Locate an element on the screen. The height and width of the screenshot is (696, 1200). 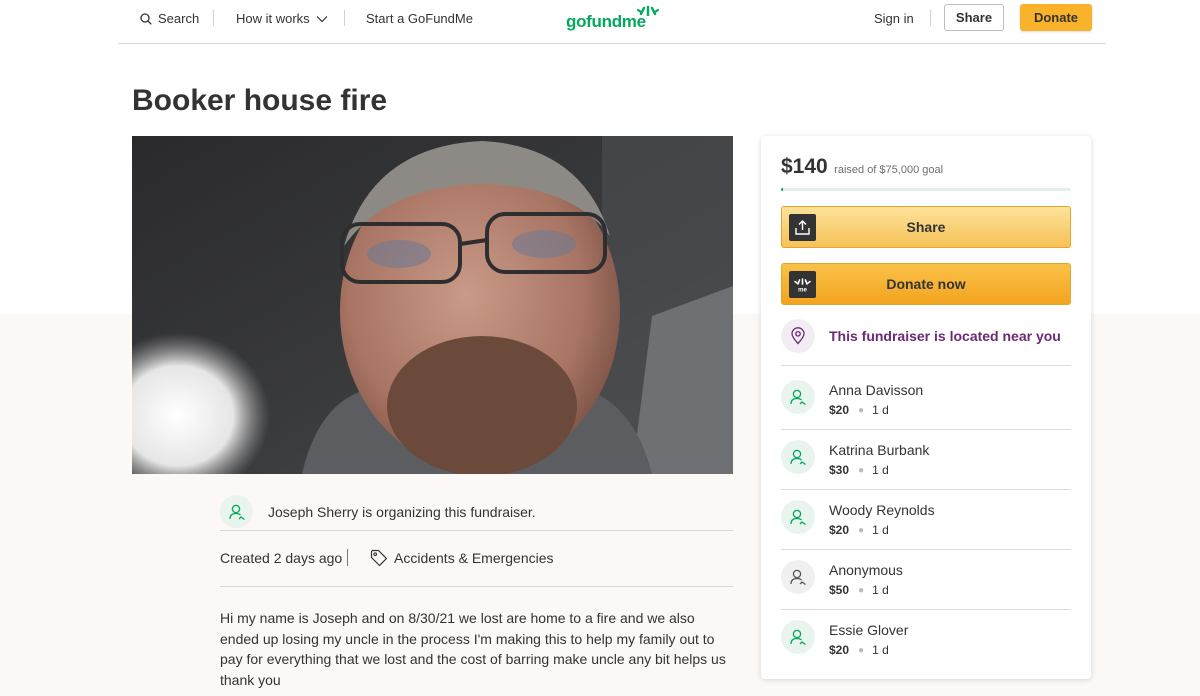
donate-now-button: me Donate now is located at coordinates (926, 284).